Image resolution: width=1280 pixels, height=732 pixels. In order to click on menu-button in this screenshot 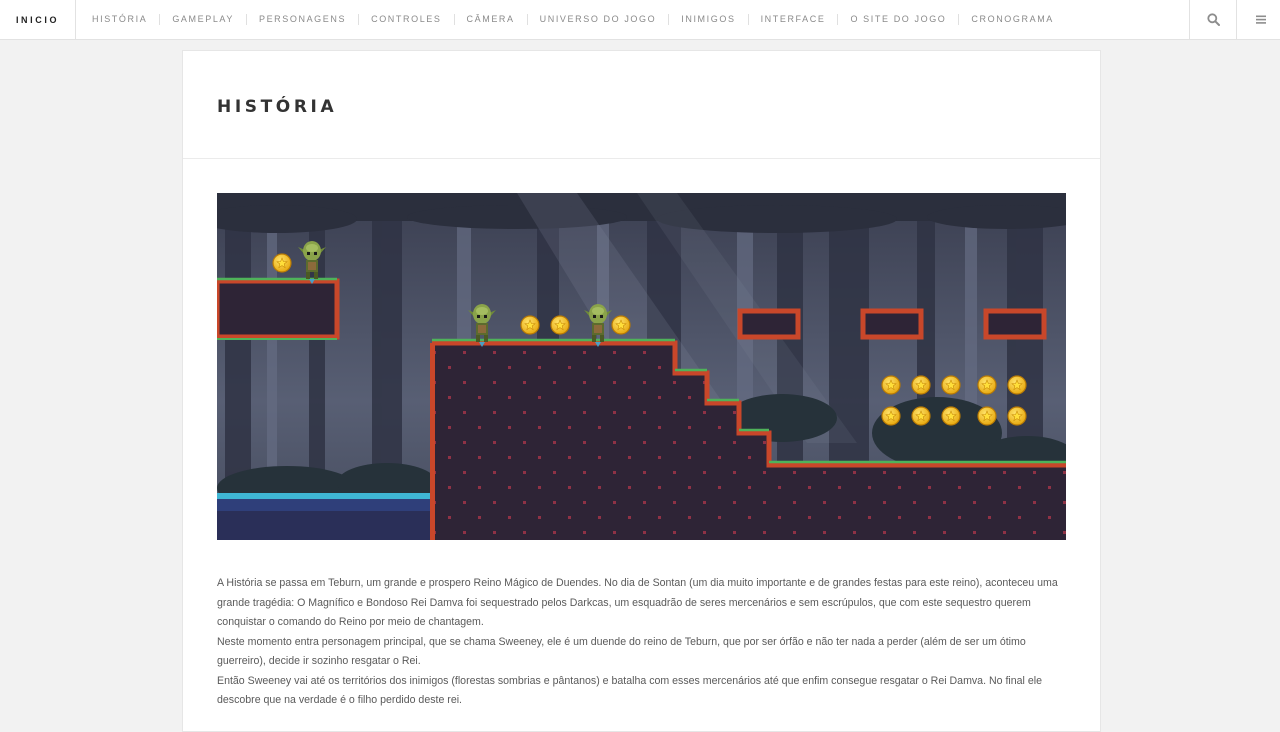, I will do `click(1258, 19)`.